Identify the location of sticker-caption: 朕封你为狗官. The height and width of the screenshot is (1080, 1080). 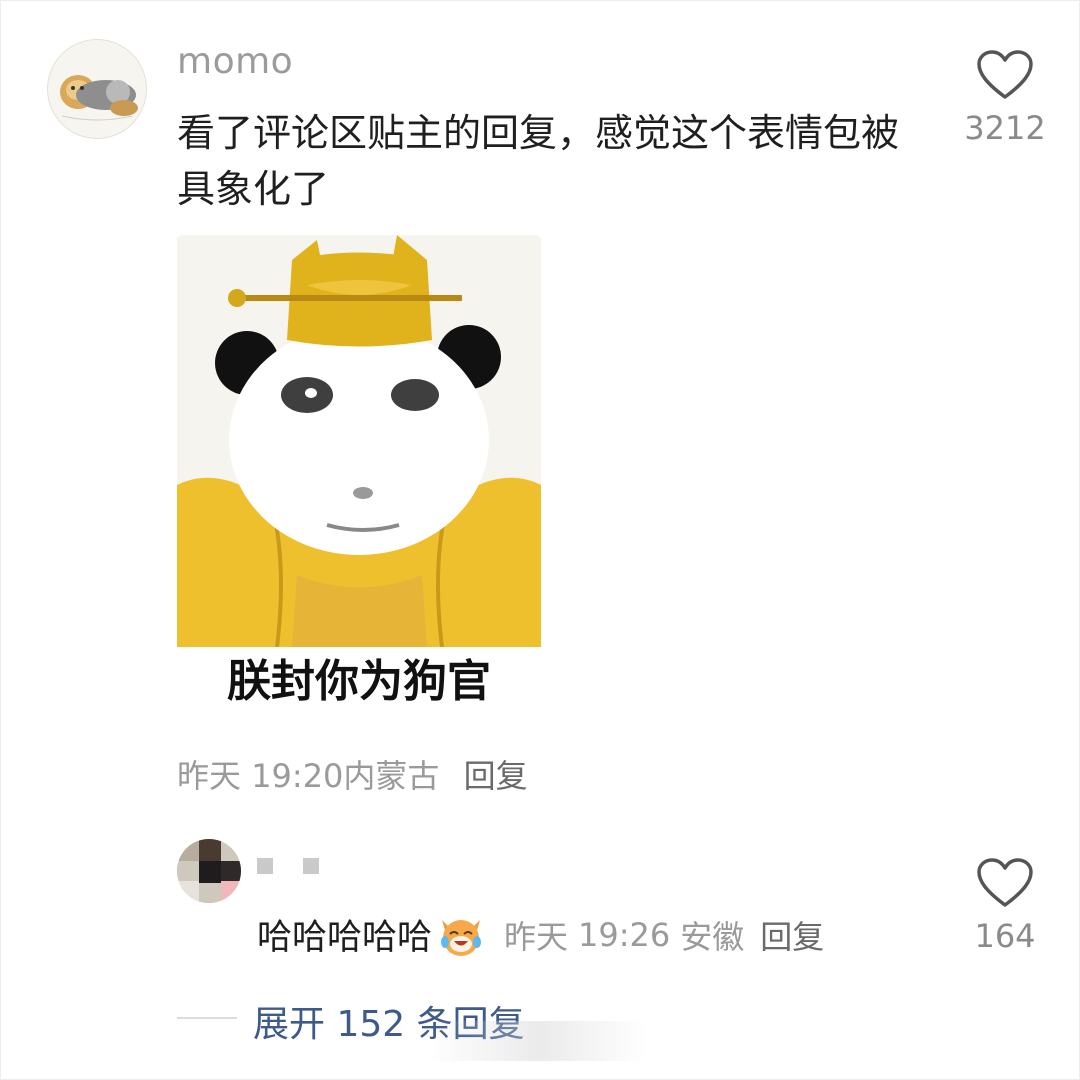
(359, 682).